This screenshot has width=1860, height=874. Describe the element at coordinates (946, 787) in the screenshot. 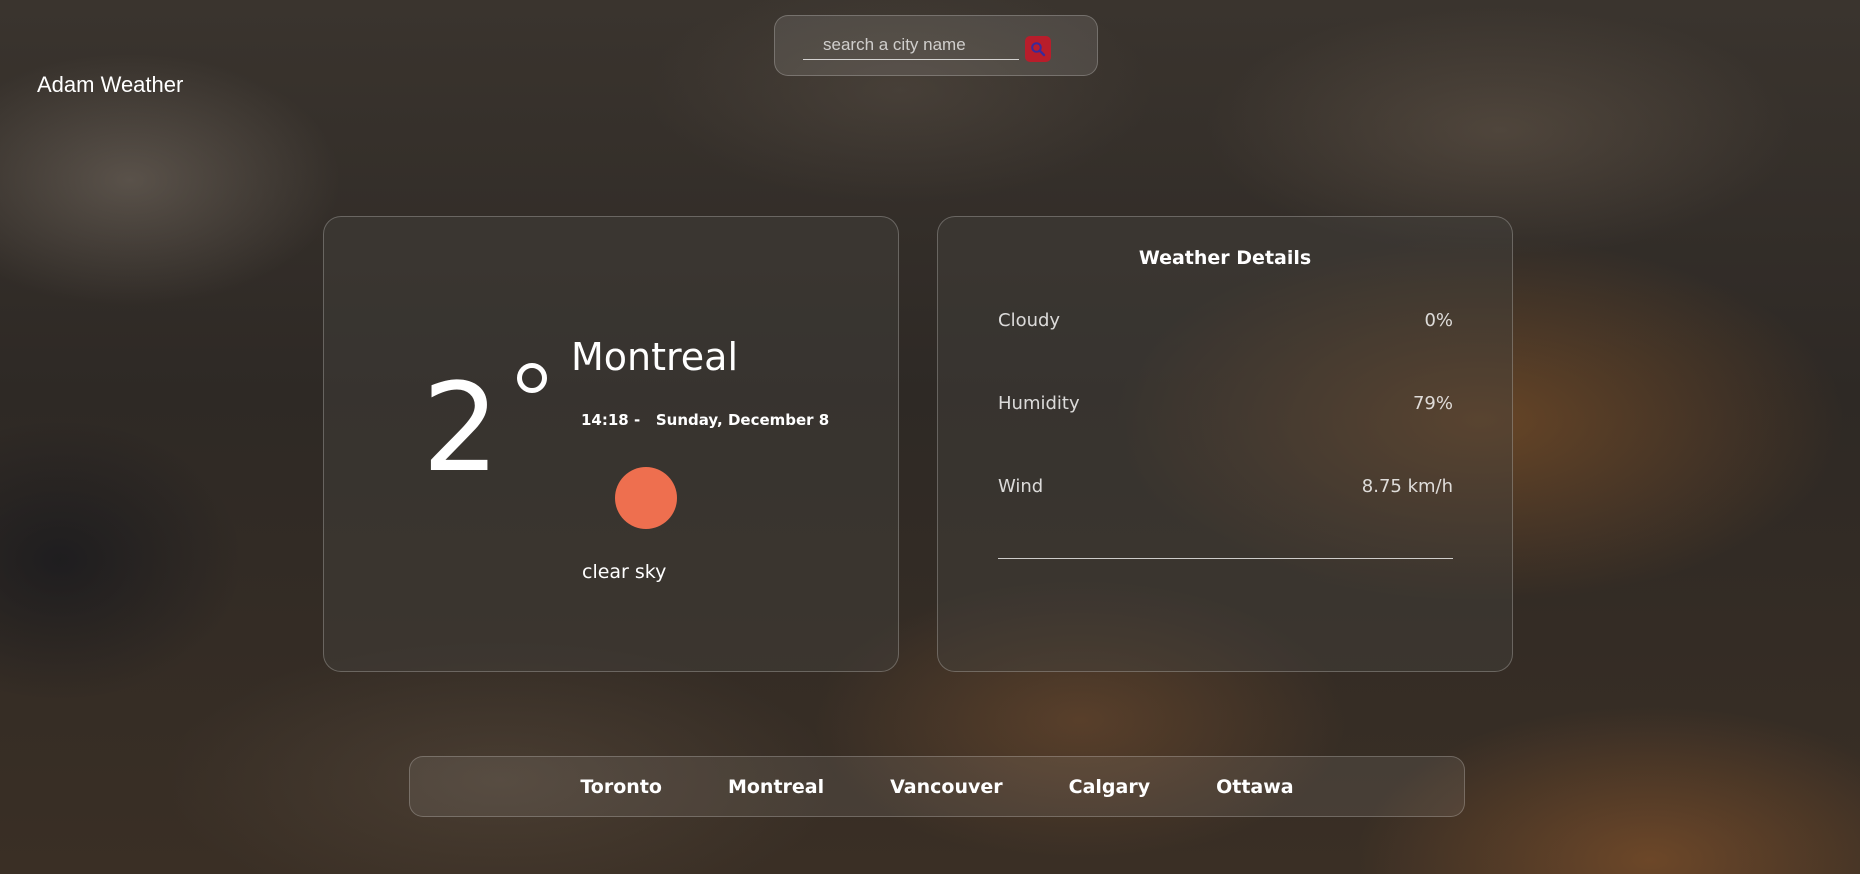

I see `city-link-vancouver: Vancouver` at that location.